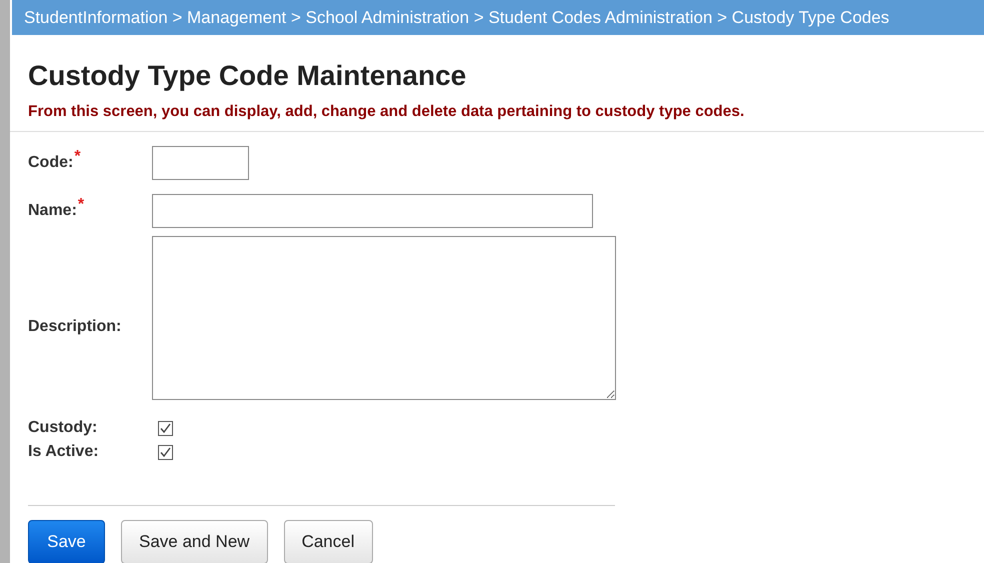 The height and width of the screenshot is (563, 984). Describe the element at coordinates (194, 541) in the screenshot. I see `action-button: Save and New` at that location.